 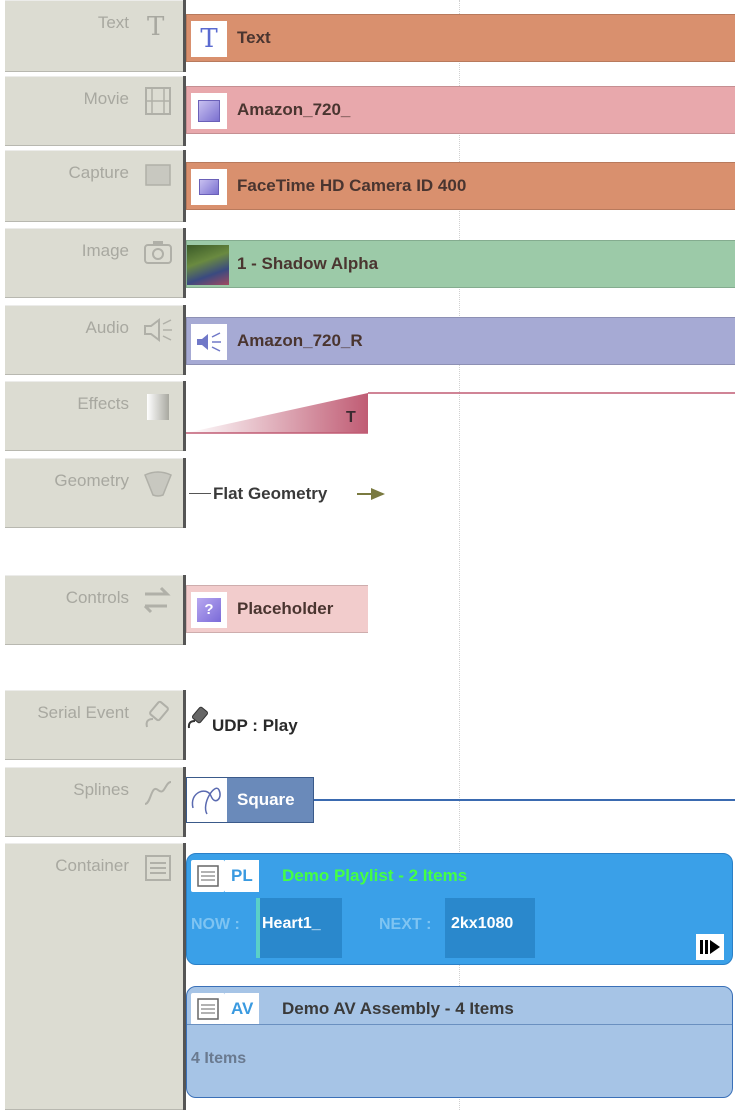 I want to click on playlist-title: Demo Playlist - 2 Items, so click(x=375, y=875).